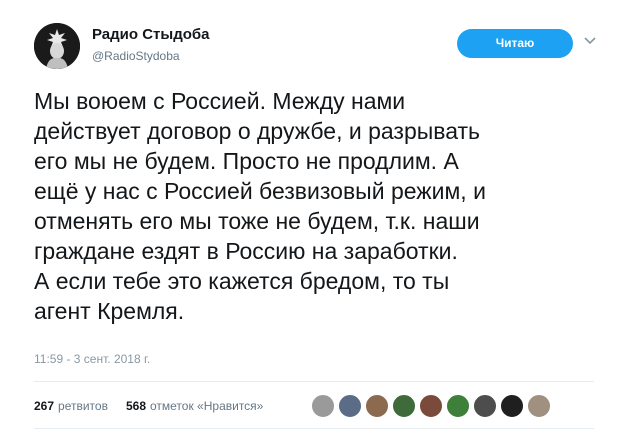 The width and height of the screenshot is (628, 436). What do you see at coordinates (220, 101) in the screenshot?
I see `tweet-line: Мы воюем с Россией. Между нами` at bounding box center [220, 101].